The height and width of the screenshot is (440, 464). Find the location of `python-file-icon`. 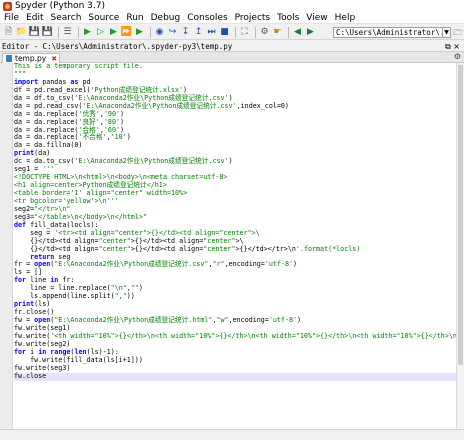

python-file-icon is located at coordinates (9, 58).